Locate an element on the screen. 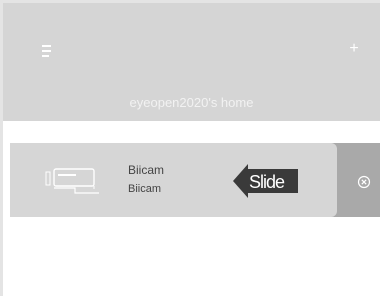 The image size is (380, 296). slide-hint-arrow: Slide is located at coordinates (266, 181).